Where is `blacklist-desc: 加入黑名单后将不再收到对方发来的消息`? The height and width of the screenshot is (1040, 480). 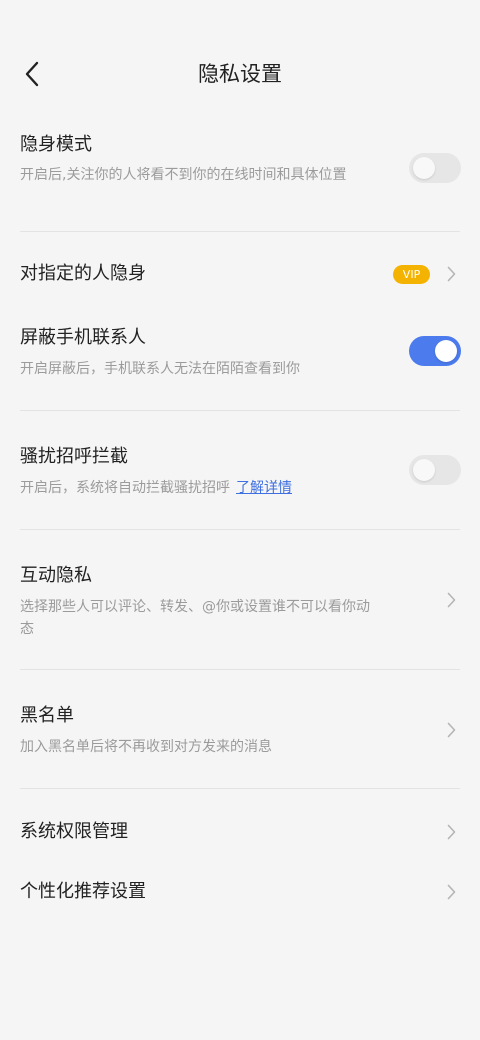
blacklist-desc: 加入黑名单后将不再收到对方发来的消息 is located at coordinates (146, 747).